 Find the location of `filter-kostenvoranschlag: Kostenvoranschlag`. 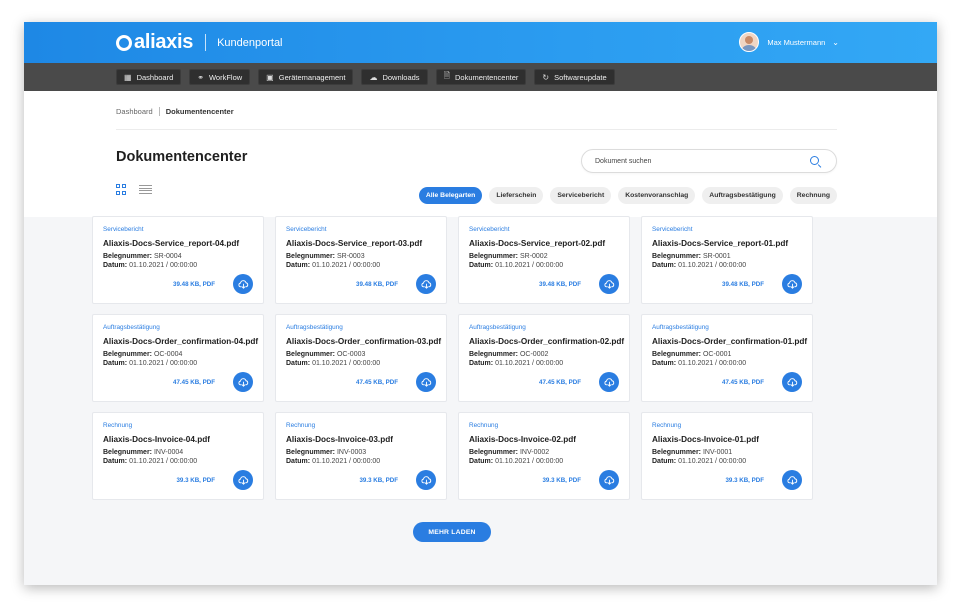

filter-kostenvoranschlag: Kostenvoranschlag is located at coordinates (657, 195).